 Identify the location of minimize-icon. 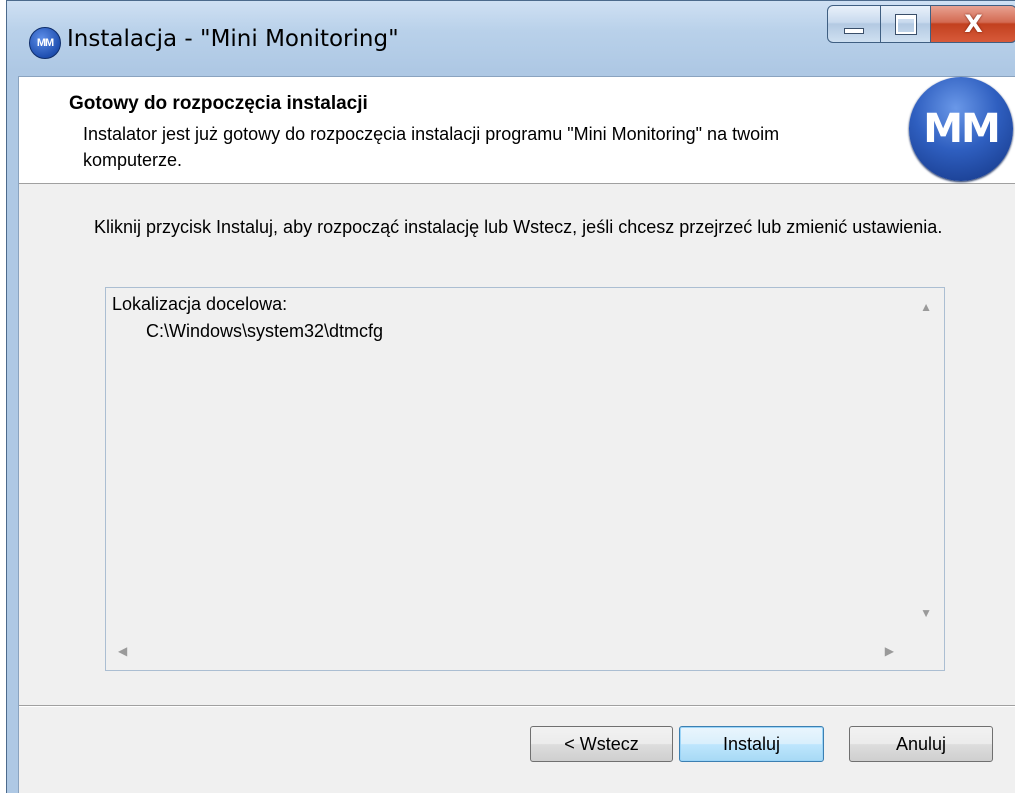
(854, 31).